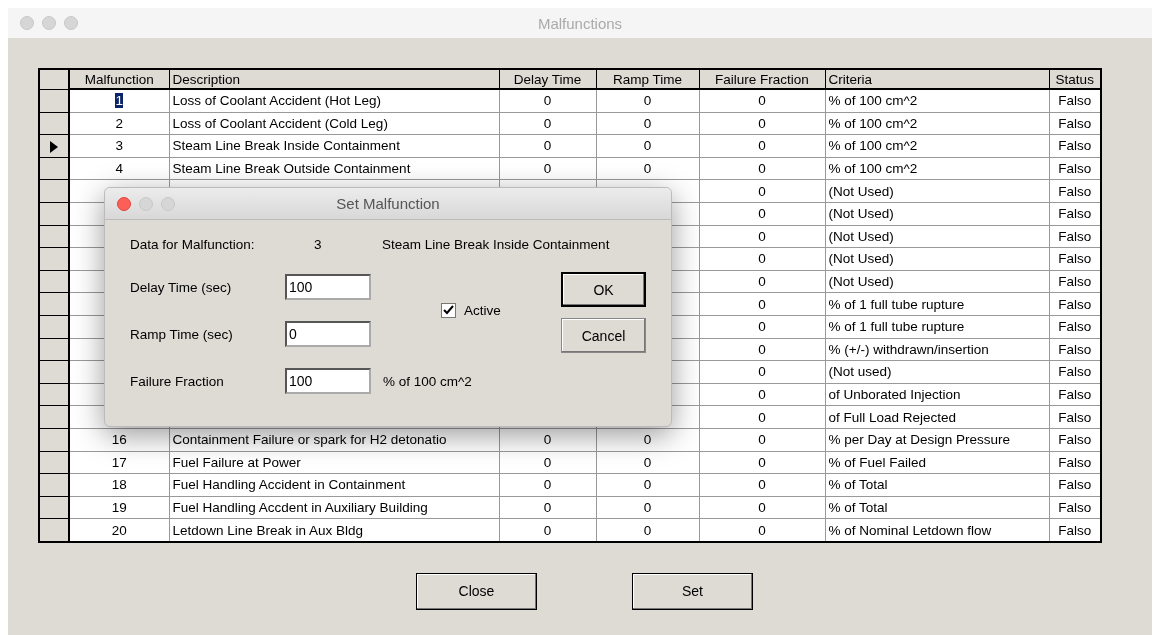 This screenshot has width=1160, height=635. What do you see at coordinates (1075, 79) in the screenshot?
I see `column-header: Status` at bounding box center [1075, 79].